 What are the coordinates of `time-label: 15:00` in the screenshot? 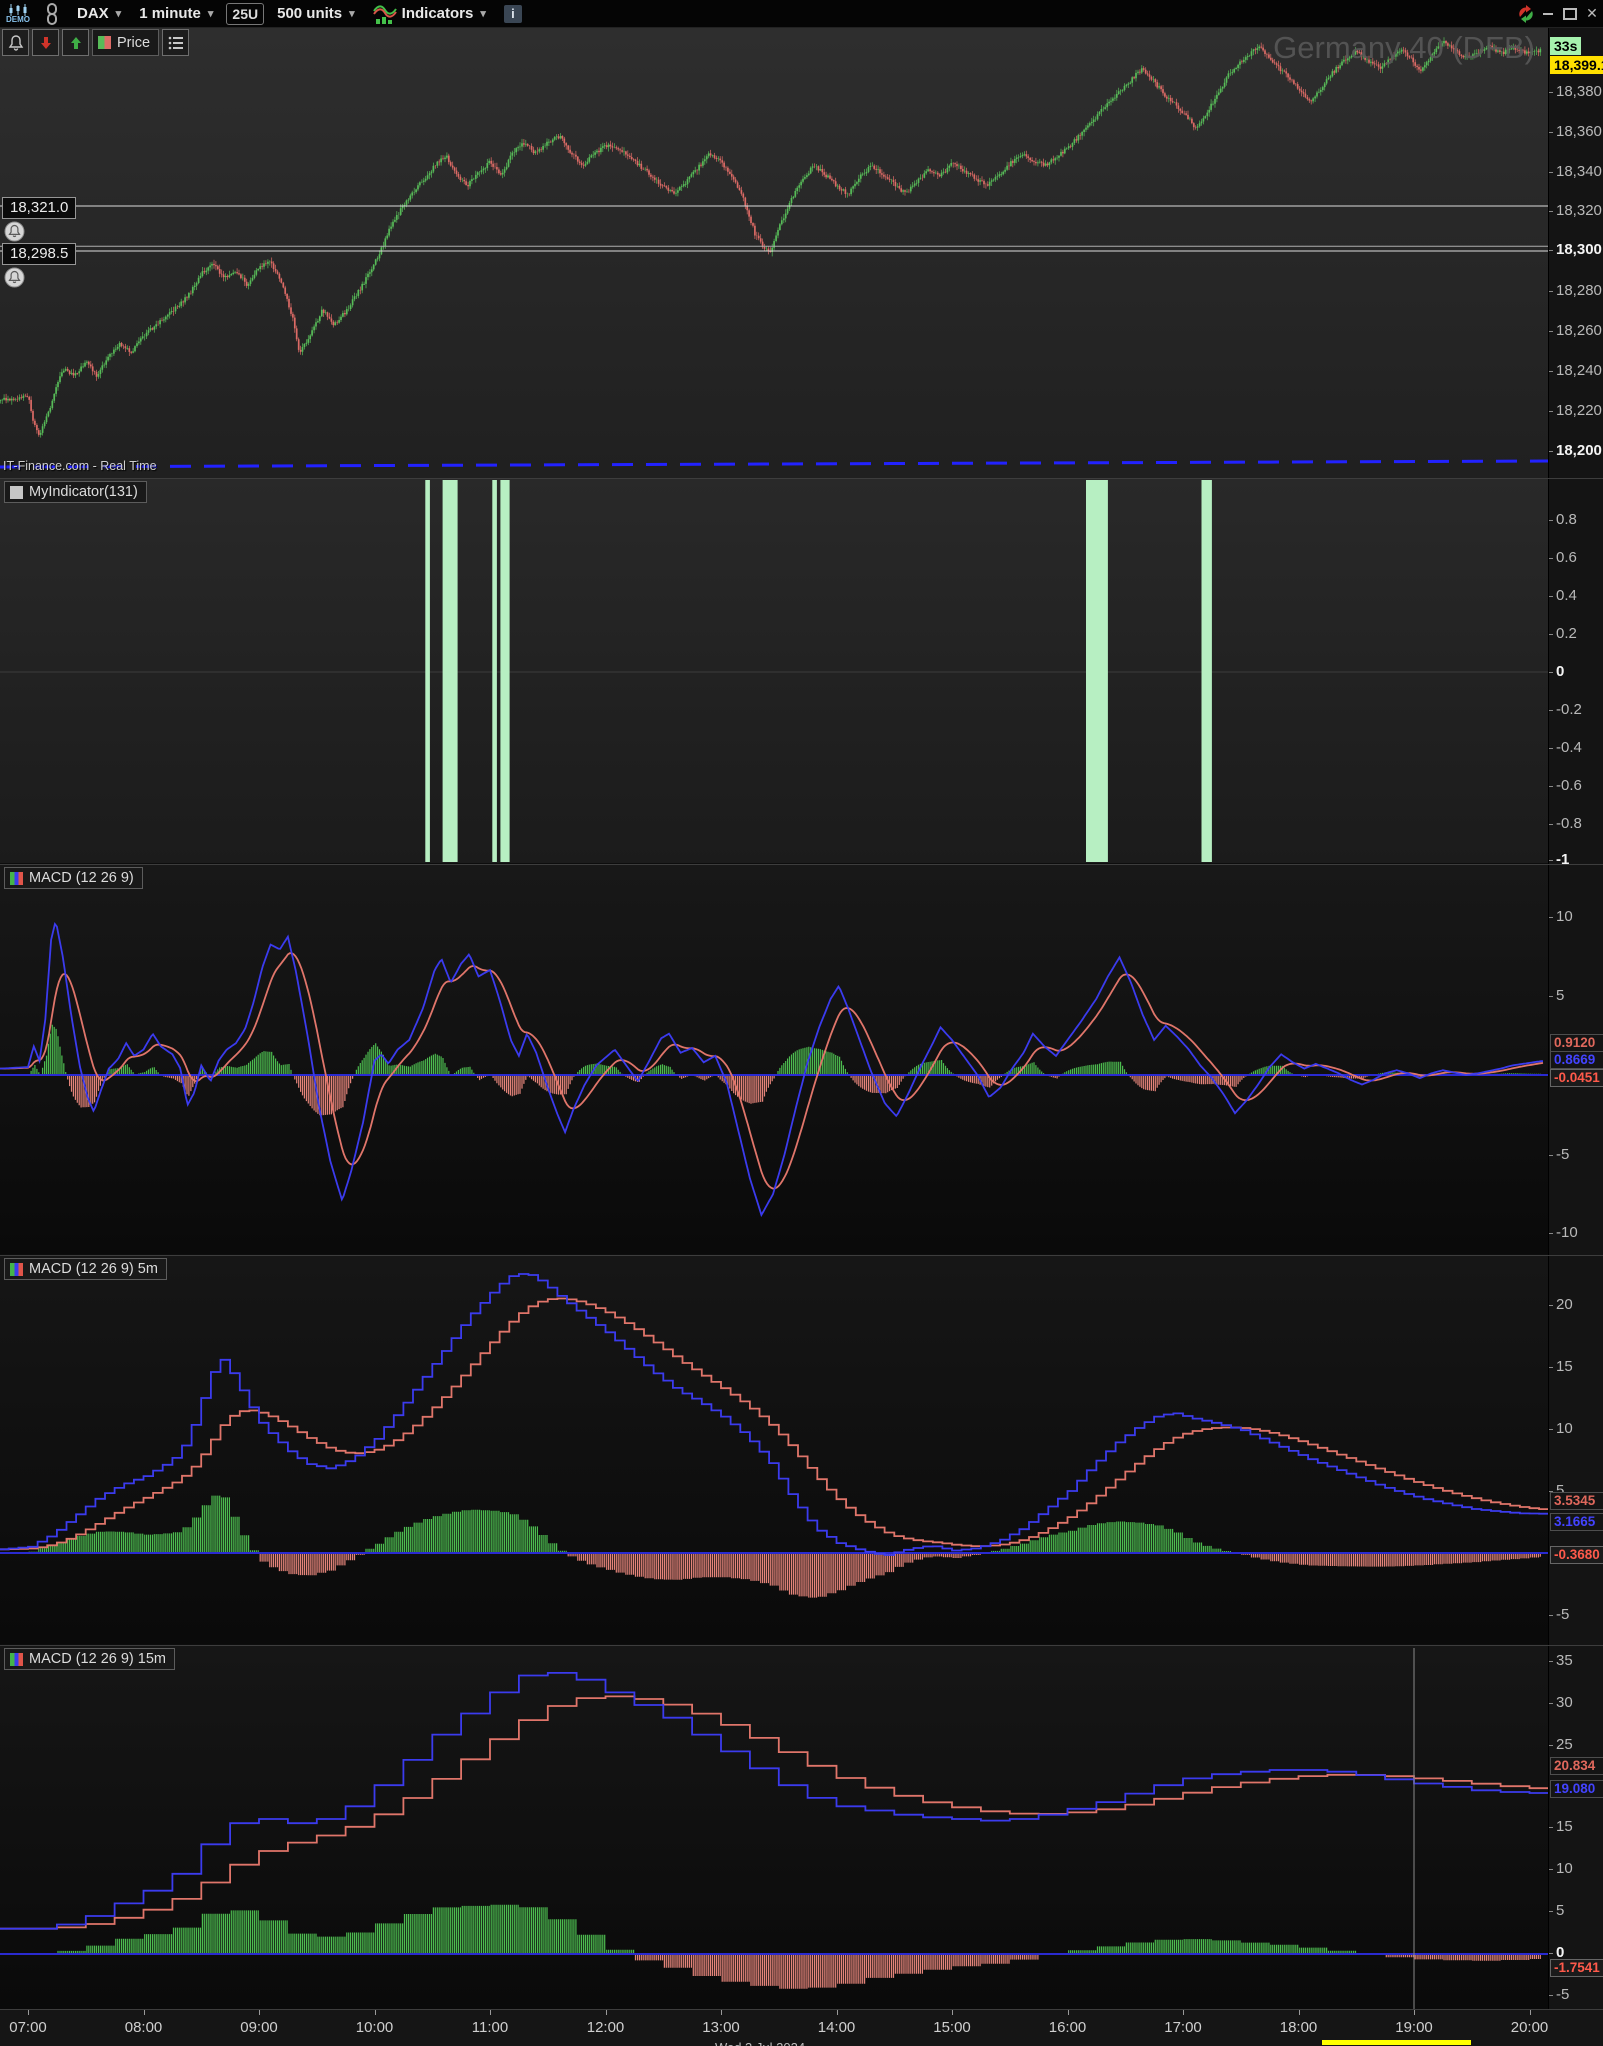 It's located at (952, 2027).